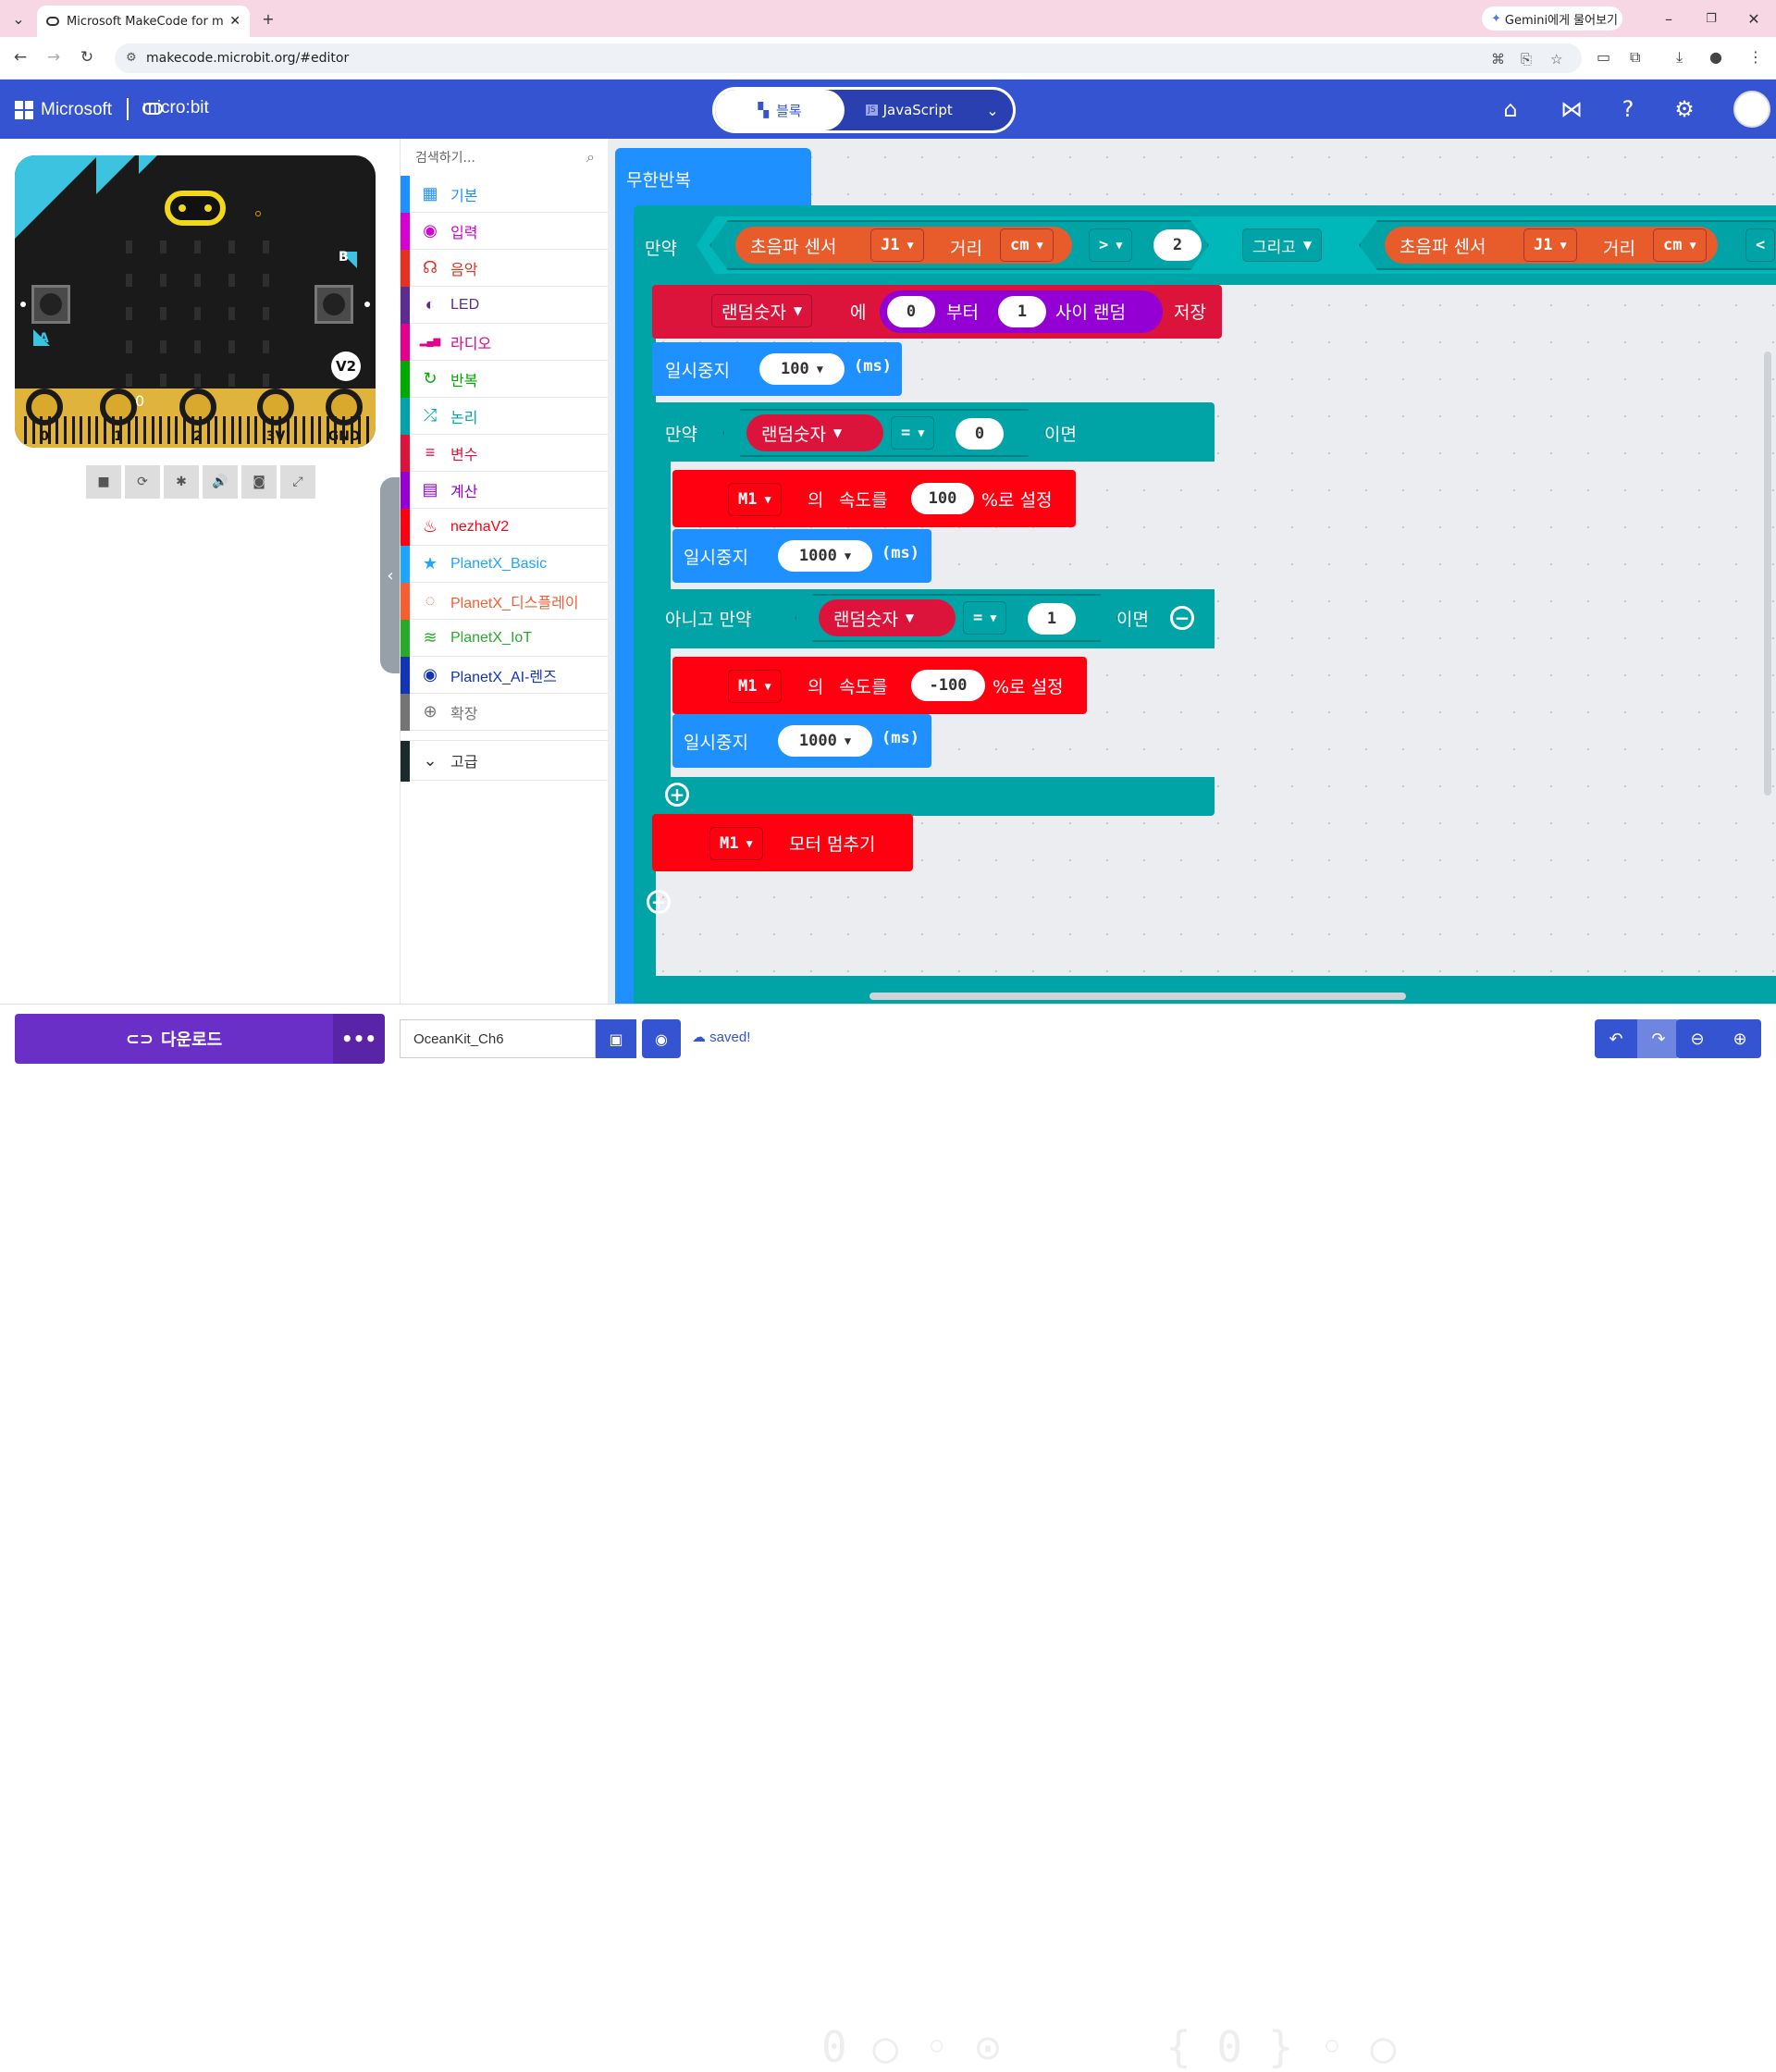 This screenshot has width=1776, height=2072. Describe the element at coordinates (1628, 109) in the screenshot. I see `help-icon: ?` at that location.